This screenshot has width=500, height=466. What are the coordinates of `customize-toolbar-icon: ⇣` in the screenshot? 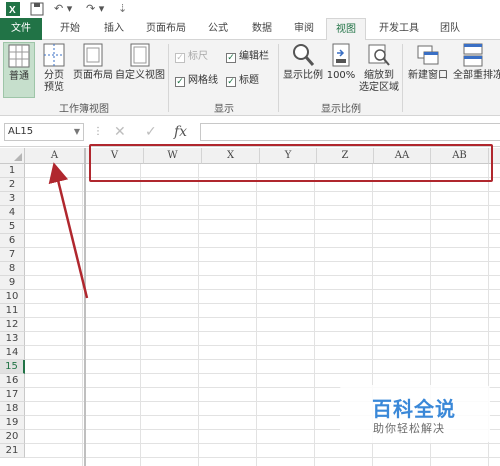 It's located at (122, 9).